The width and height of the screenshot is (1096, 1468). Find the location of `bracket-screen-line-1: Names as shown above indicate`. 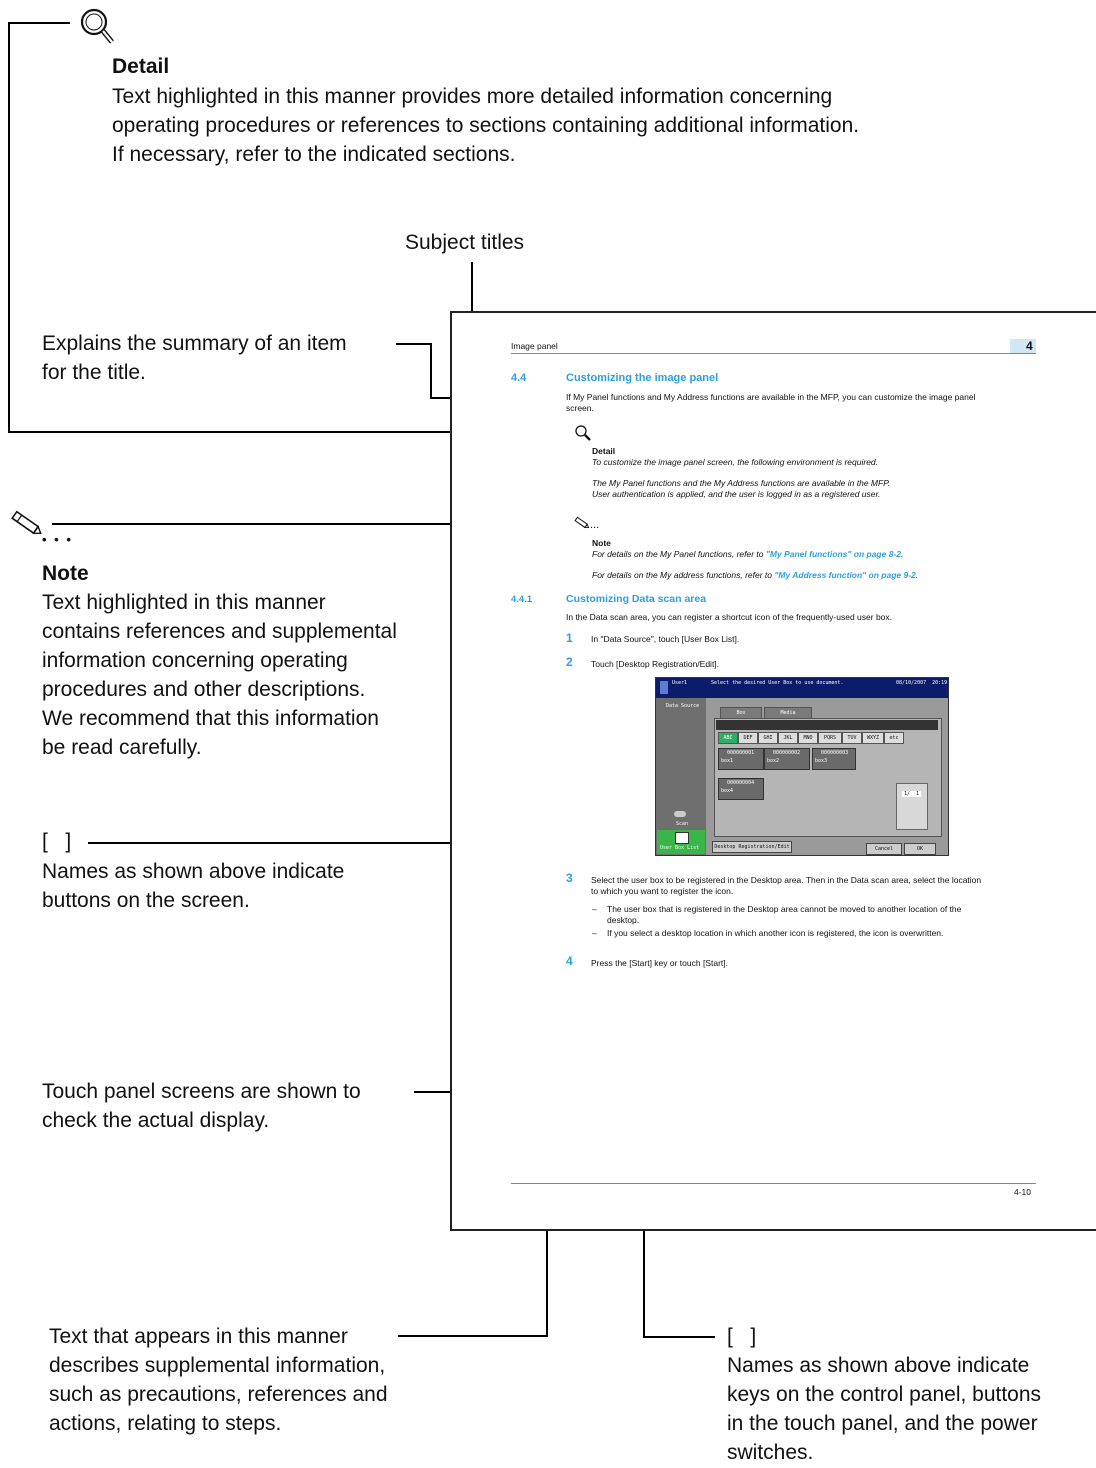

bracket-screen-line-1: Names as shown above indicate is located at coordinates (193, 871).